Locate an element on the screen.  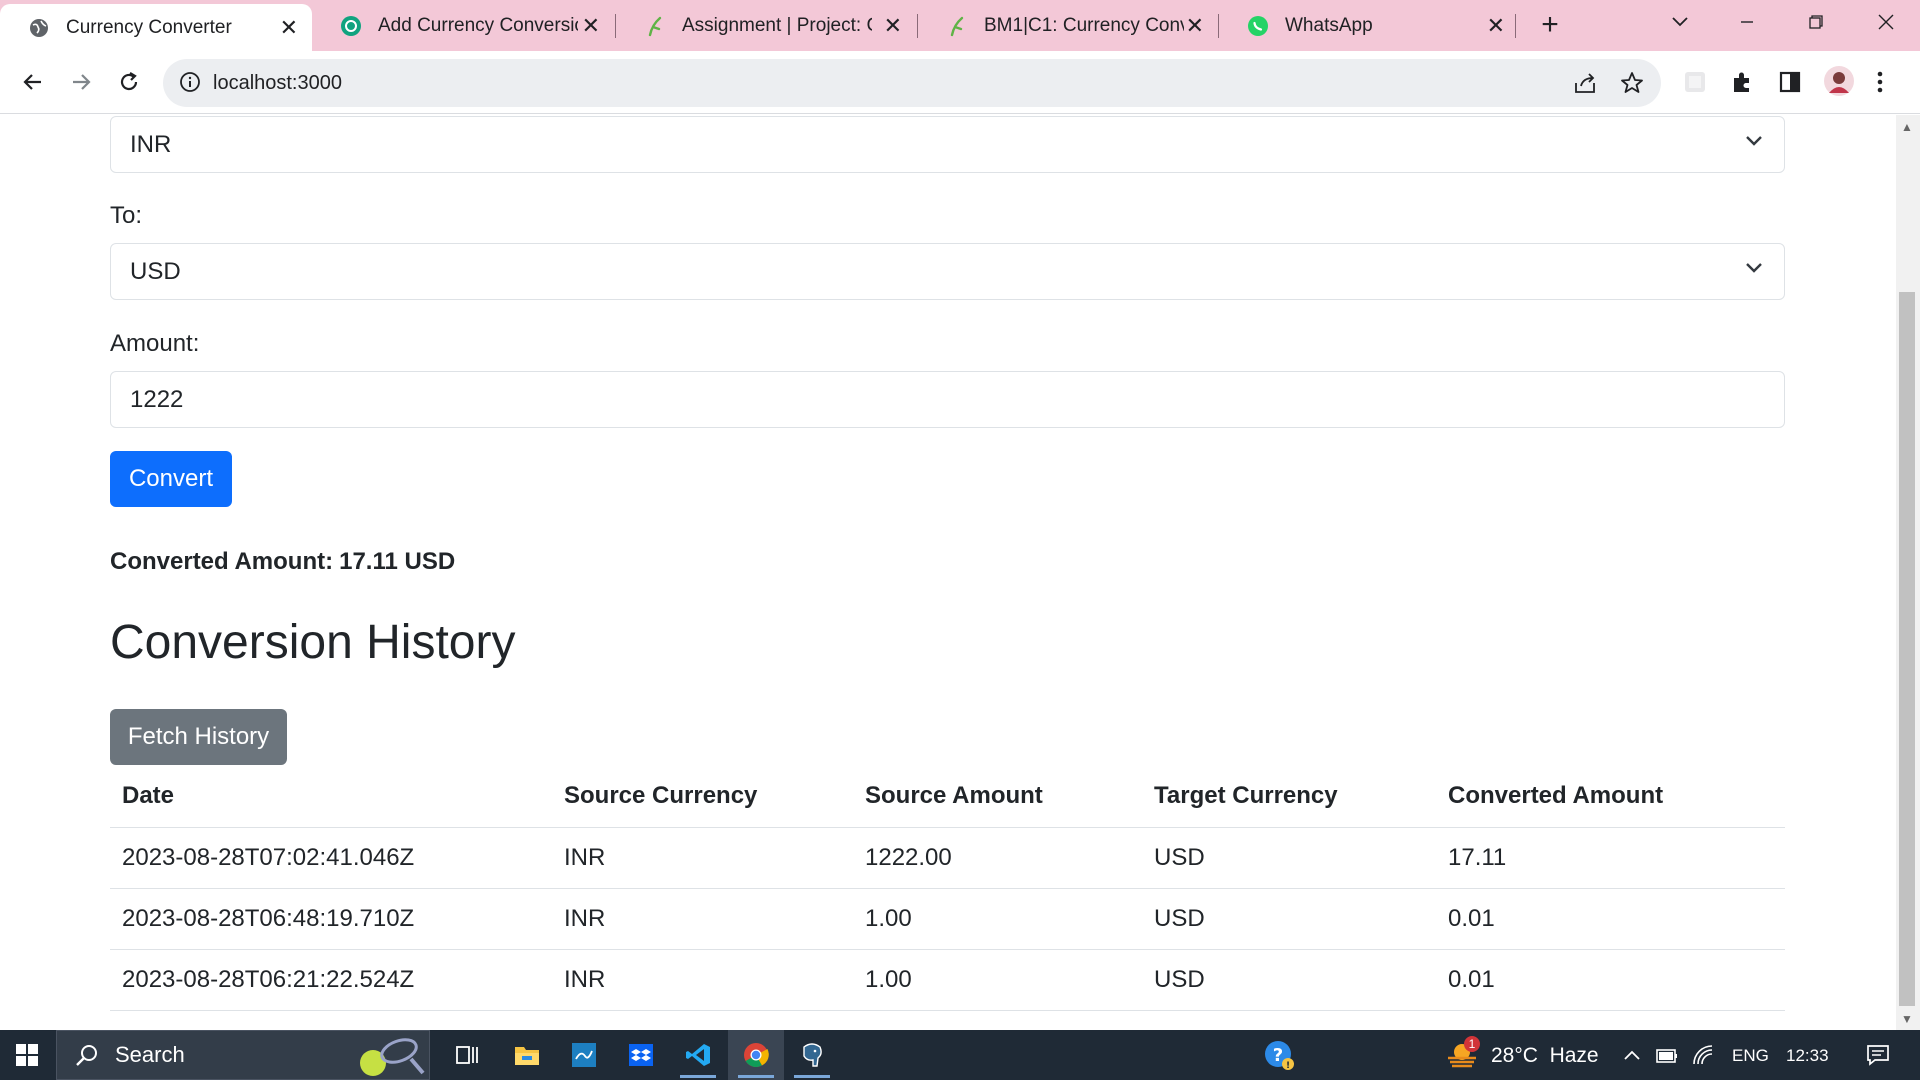
close-window-button is located at coordinates (1886, 22).